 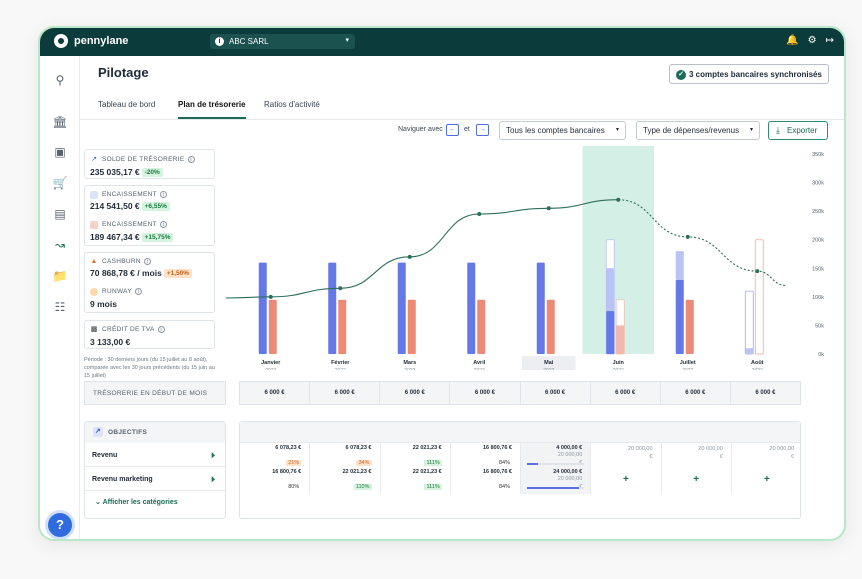 I want to click on show-categories-label: Afficher les catégories, so click(x=140, y=502).